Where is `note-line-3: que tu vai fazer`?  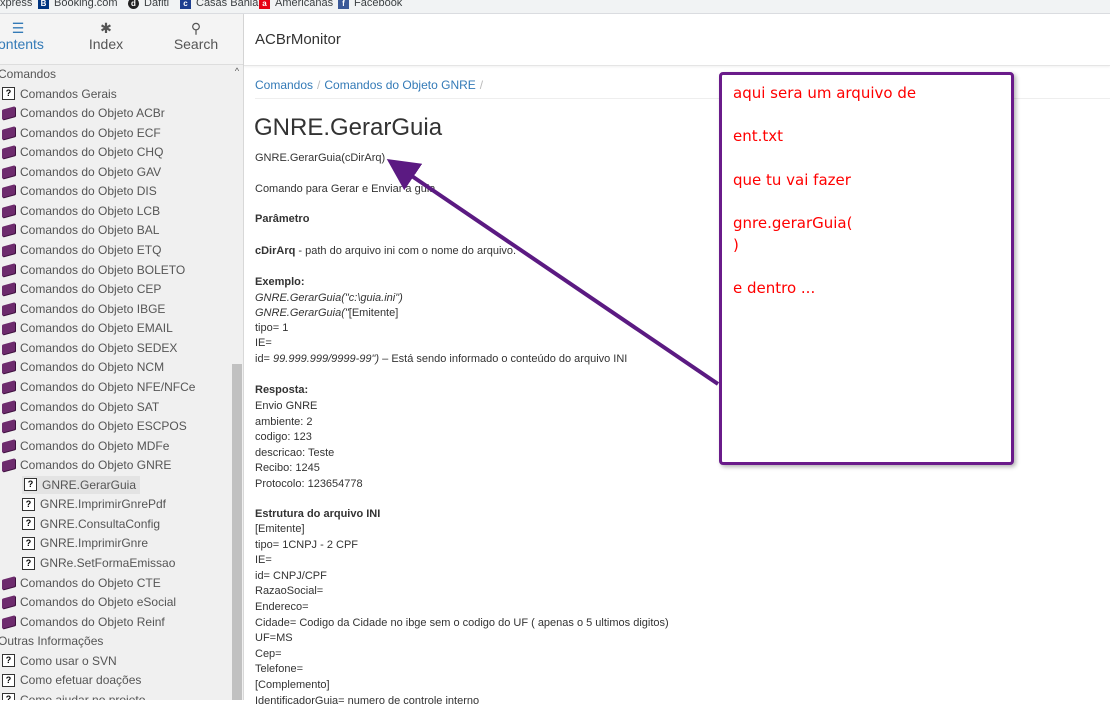
note-line-3: que tu vai fazer is located at coordinates (792, 180).